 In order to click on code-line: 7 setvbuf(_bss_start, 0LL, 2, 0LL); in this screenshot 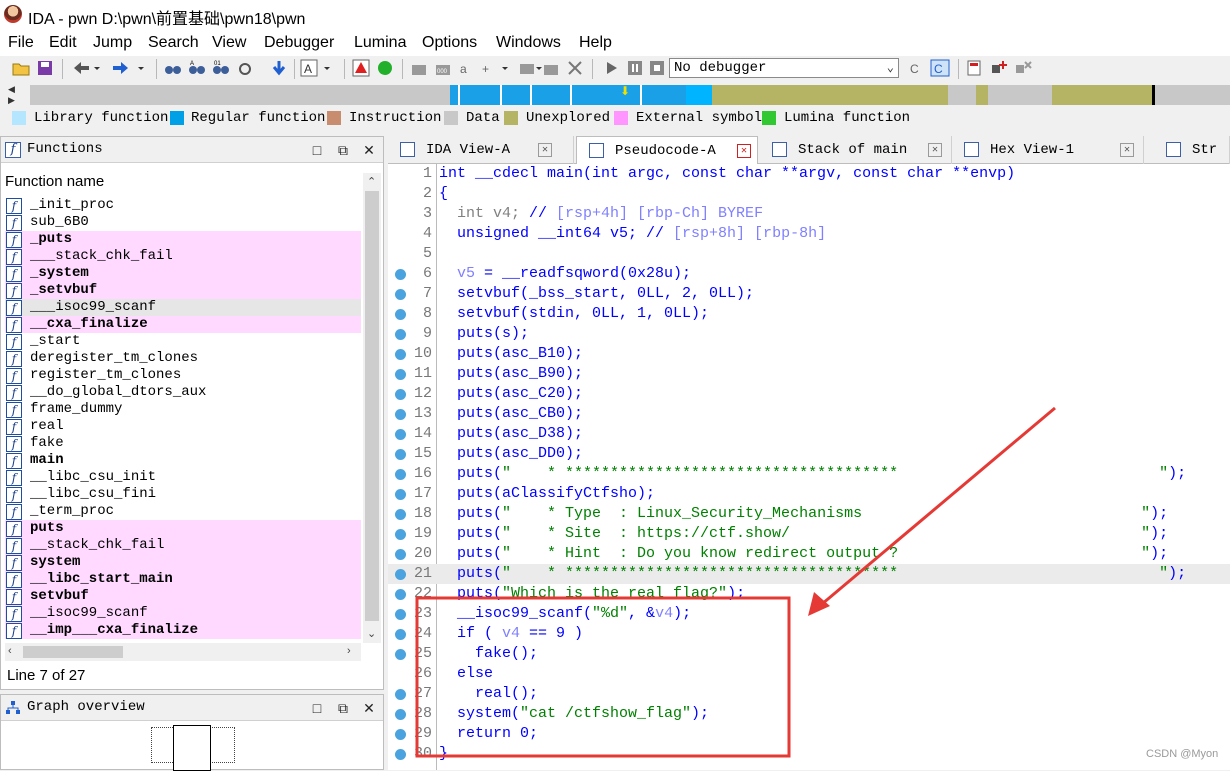, I will do `click(809, 294)`.